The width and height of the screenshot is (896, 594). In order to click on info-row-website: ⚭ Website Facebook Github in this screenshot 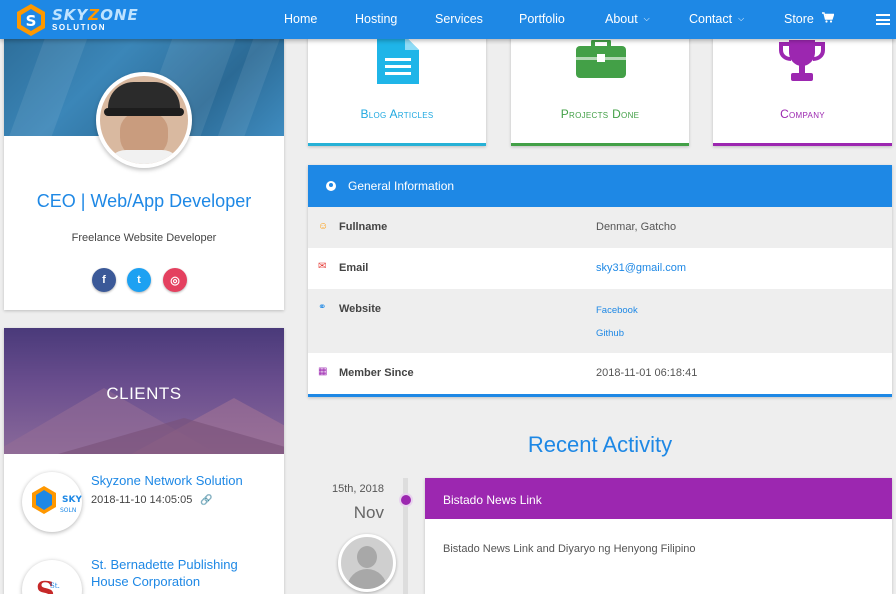, I will do `click(600, 321)`.